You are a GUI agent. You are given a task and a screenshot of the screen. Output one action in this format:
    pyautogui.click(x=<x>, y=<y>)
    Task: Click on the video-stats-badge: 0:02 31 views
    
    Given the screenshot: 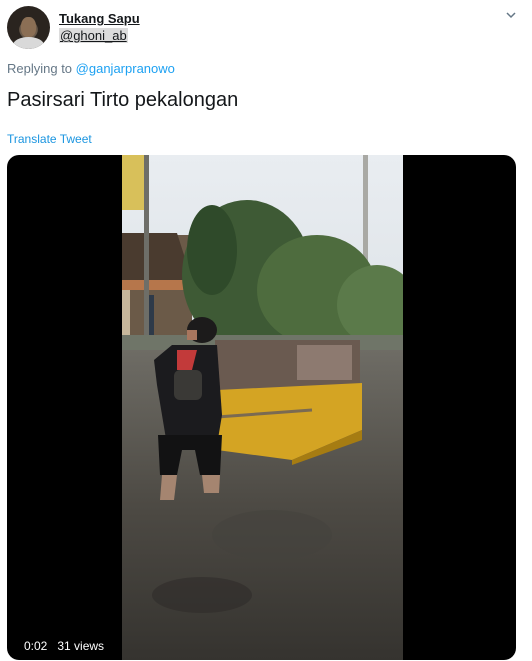 What is the action you would take?
    pyautogui.click(x=64, y=646)
    